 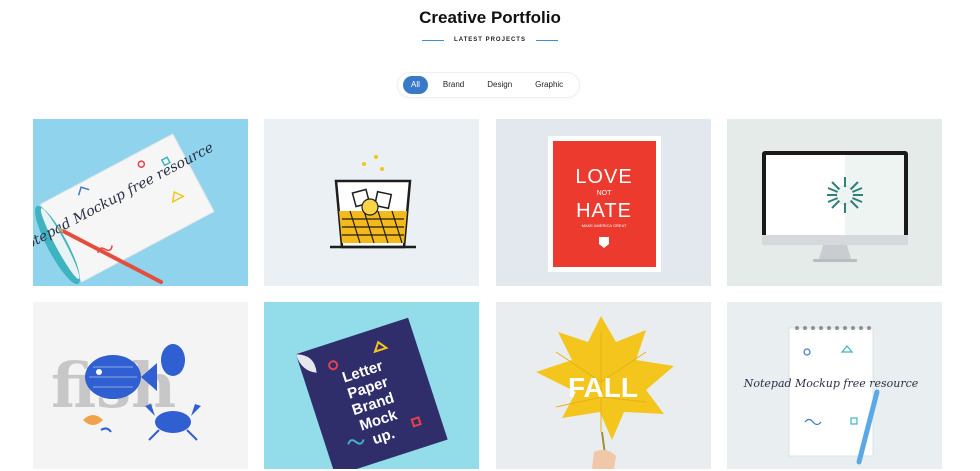 What do you see at coordinates (603, 177) in the screenshot?
I see `svg-text: LOVE` at bounding box center [603, 177].